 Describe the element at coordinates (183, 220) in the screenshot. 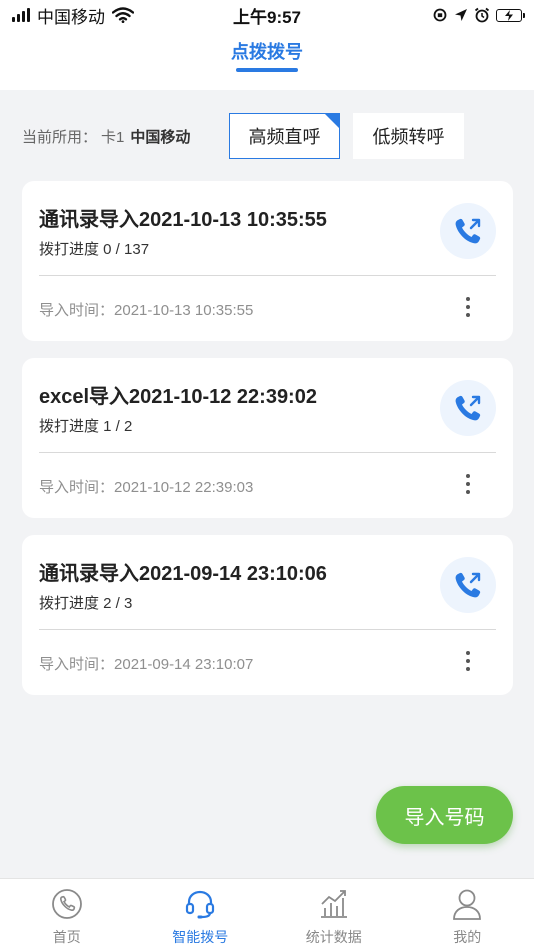

I see `import-title: 通讯录导入2021-10-13 10:35:55` at that location.